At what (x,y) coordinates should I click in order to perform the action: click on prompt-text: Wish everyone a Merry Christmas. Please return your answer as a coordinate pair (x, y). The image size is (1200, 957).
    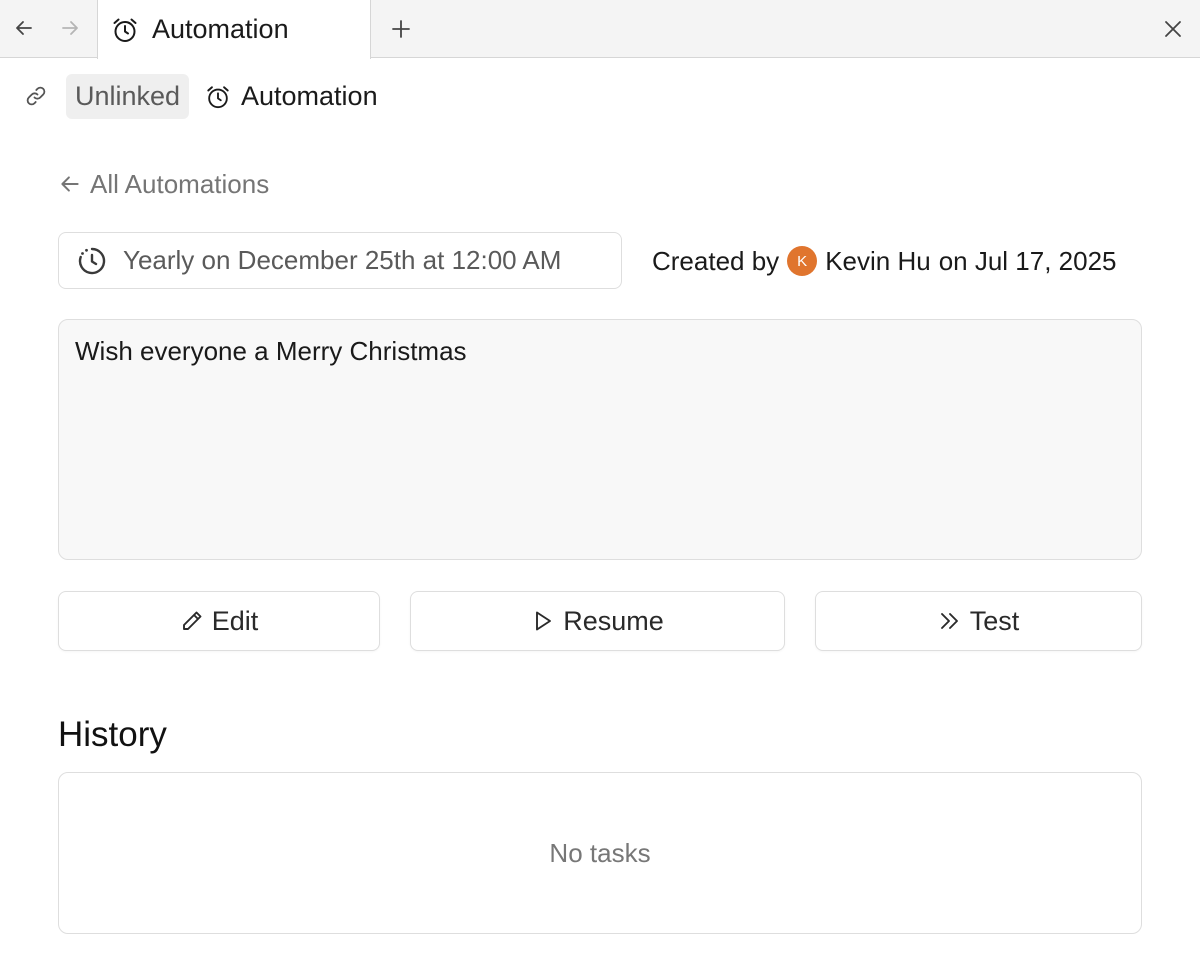
    Looking at the image, I should click on (271, 351).